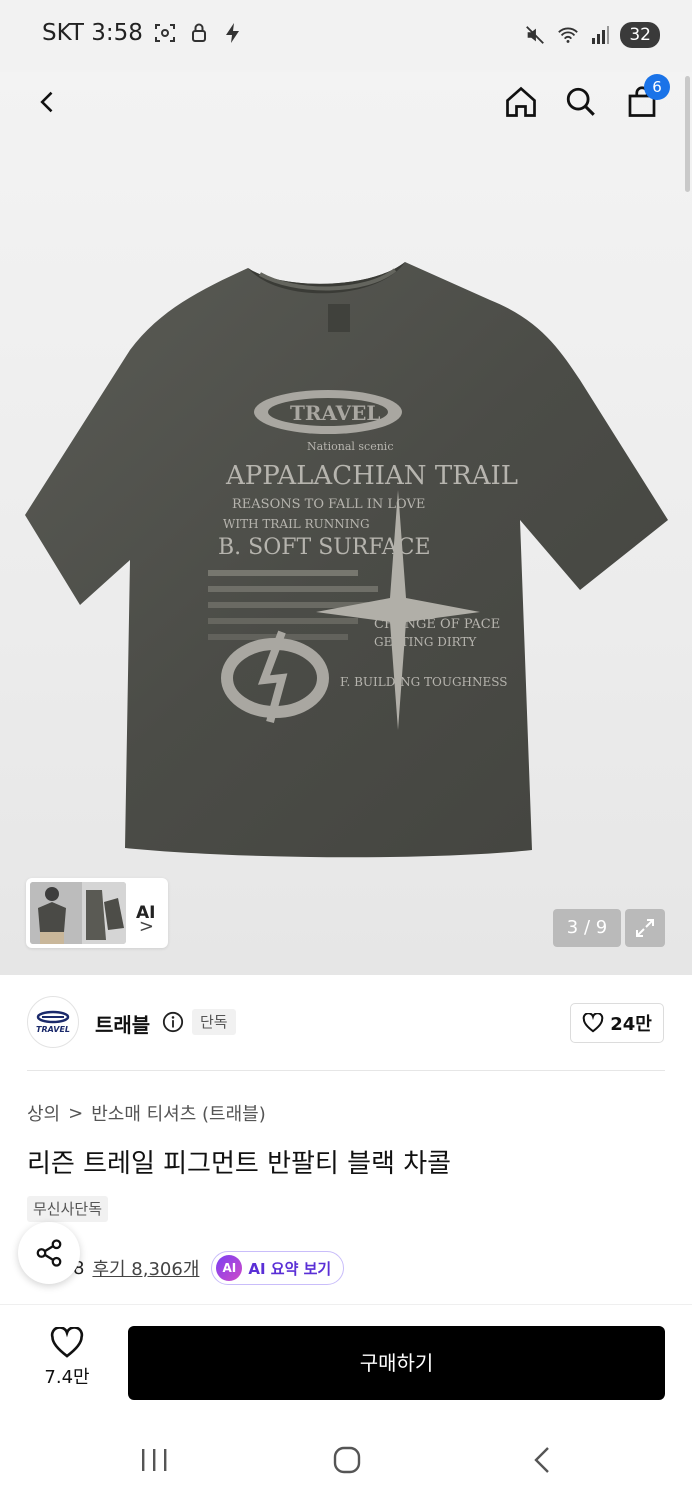  Describe the element at coordinates (146, 926) in the screenshot. I see `chevron-right-icon: >` at that location.